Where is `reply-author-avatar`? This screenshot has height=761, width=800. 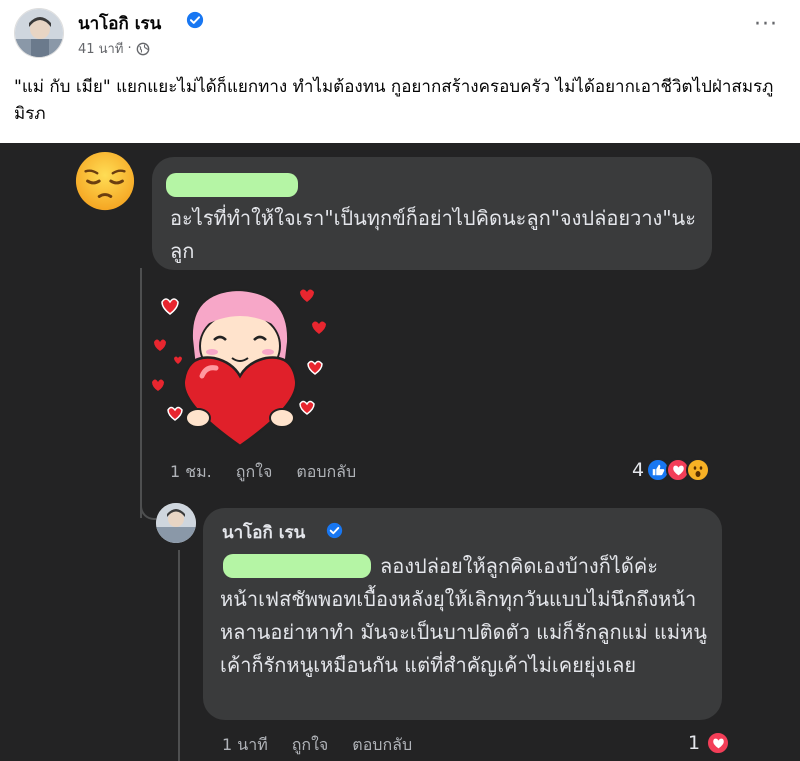 reply-author-avatar is located at coordinates (176, 523).